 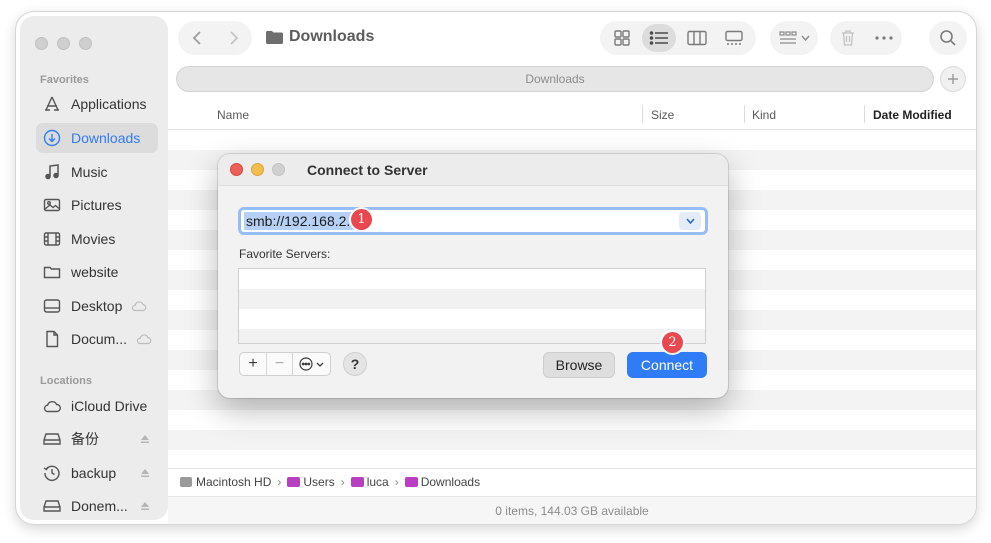 What do you see at coordinates (667, 365) in the screenshot?
I see `connect-button: Connect` at bounding box center [667, 365].